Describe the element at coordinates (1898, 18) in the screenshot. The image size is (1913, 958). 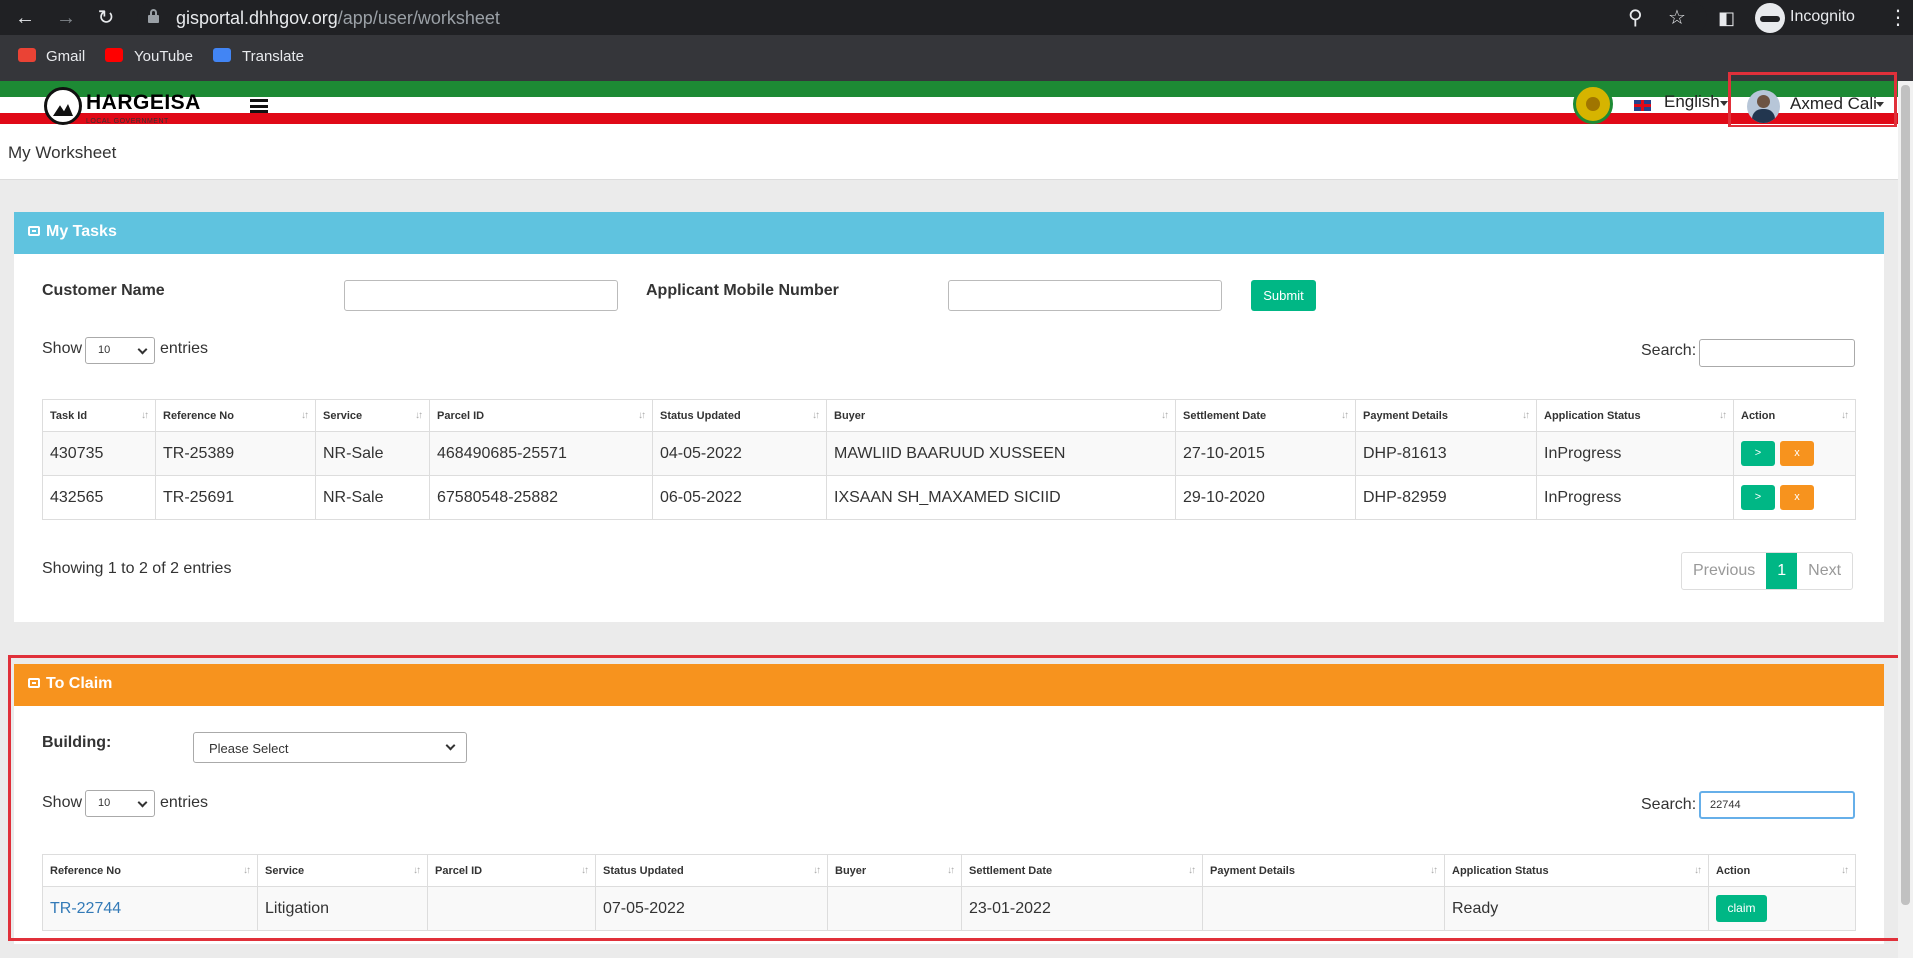
I see `menu-dots-icon: ⋮` at that location.